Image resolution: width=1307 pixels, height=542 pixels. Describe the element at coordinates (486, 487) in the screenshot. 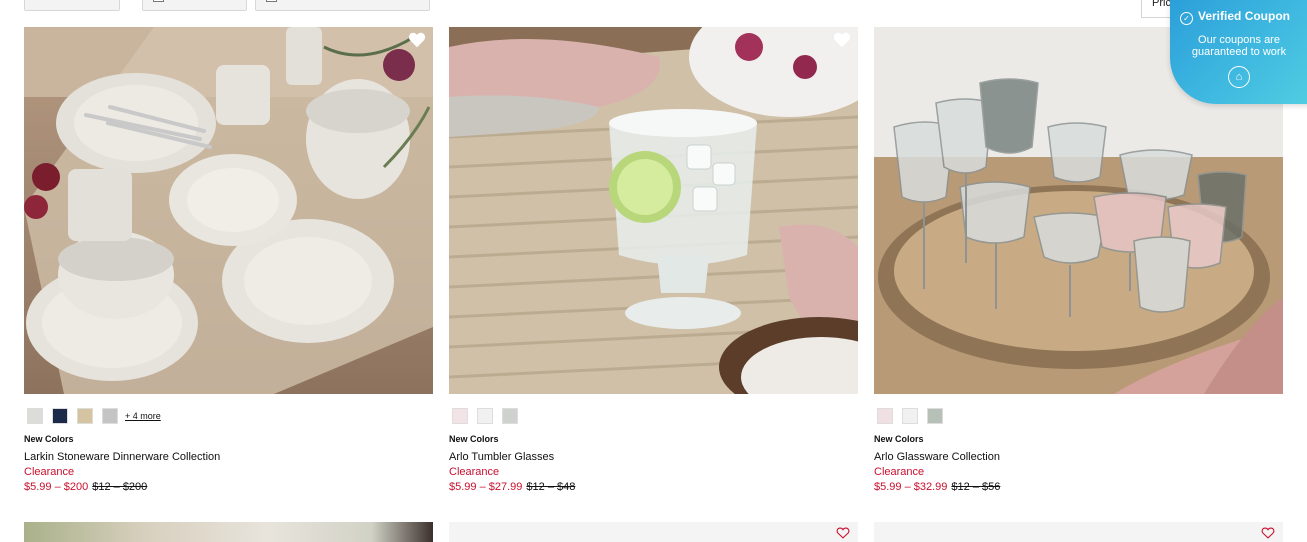

I see `sale-price: $5.99 – $27.99` at that location.